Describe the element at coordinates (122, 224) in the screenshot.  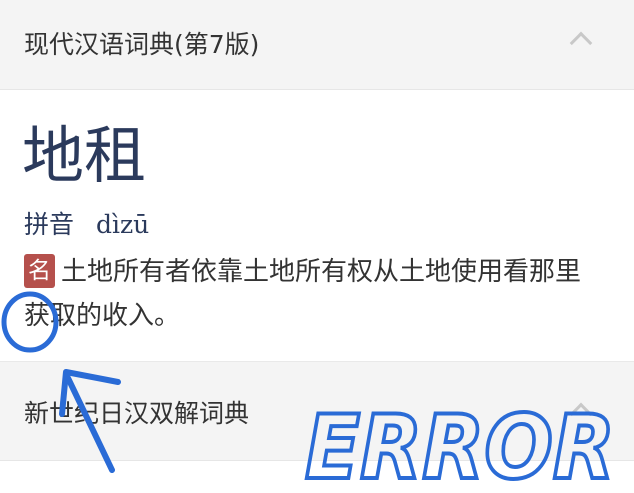
I see `pinyin-value: dìzū` at that location.